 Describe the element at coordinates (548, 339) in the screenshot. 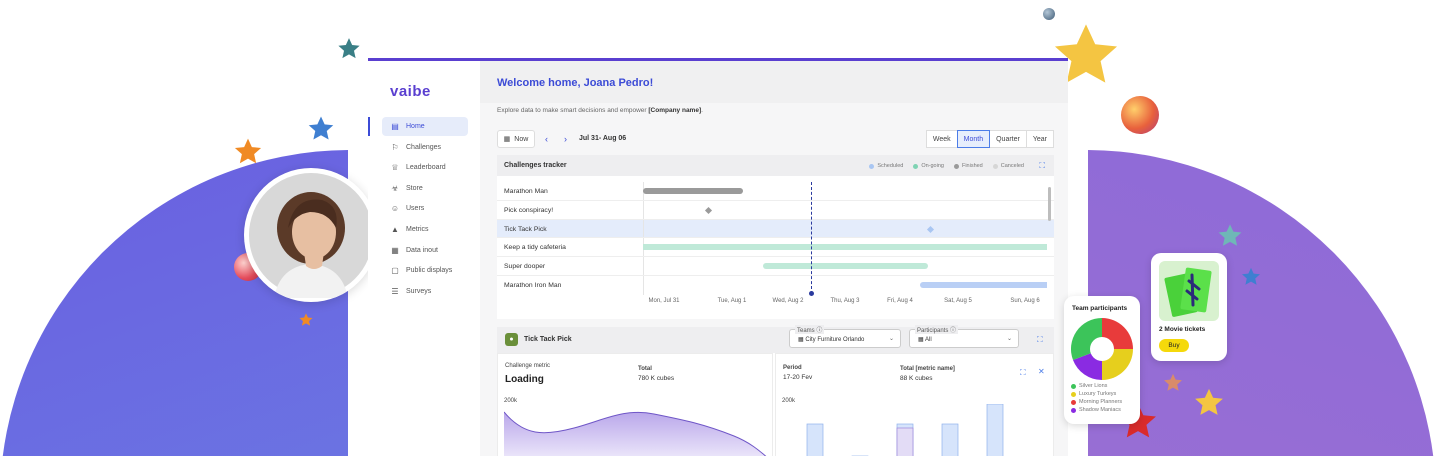

I see `detail-title: Tick Tack Pick` at that location.